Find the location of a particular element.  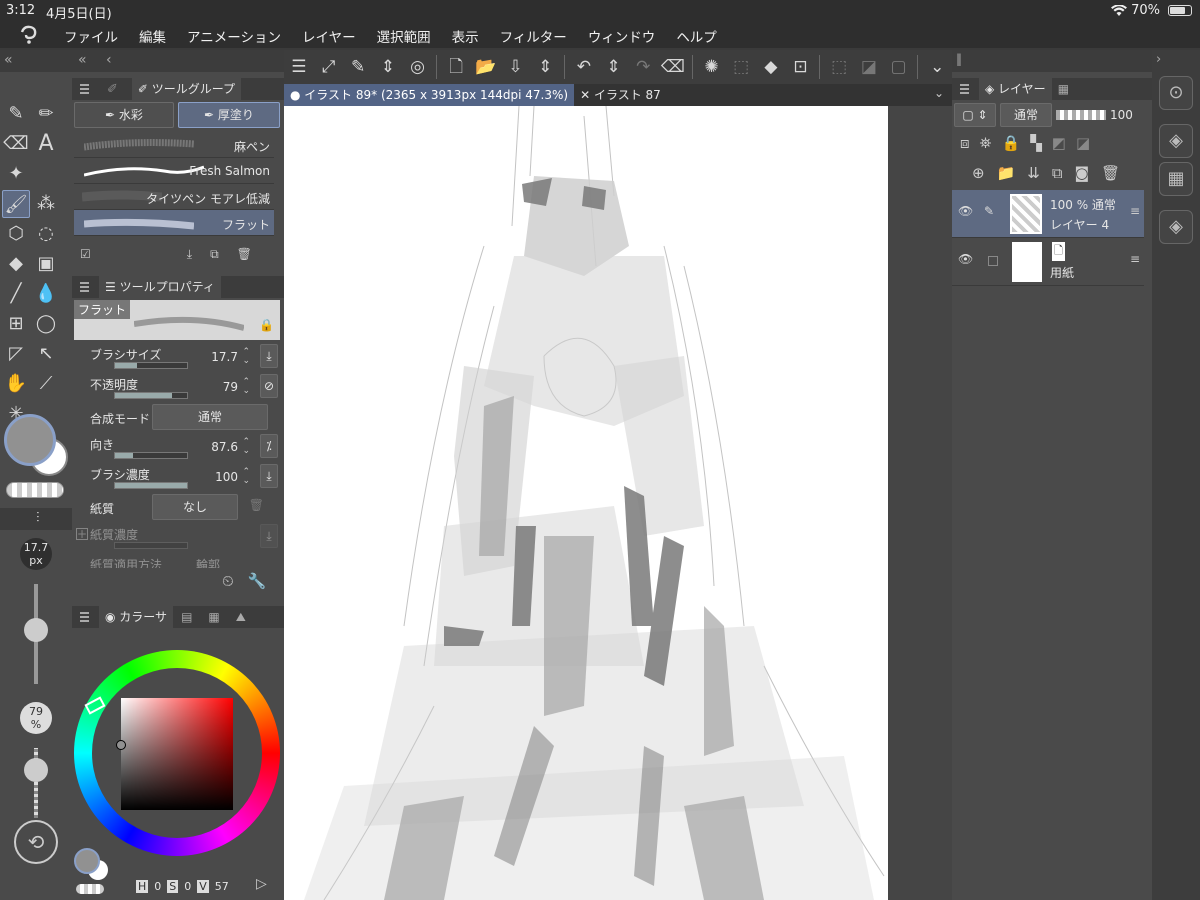

text-icon: A is located at coordinates (46, 144).